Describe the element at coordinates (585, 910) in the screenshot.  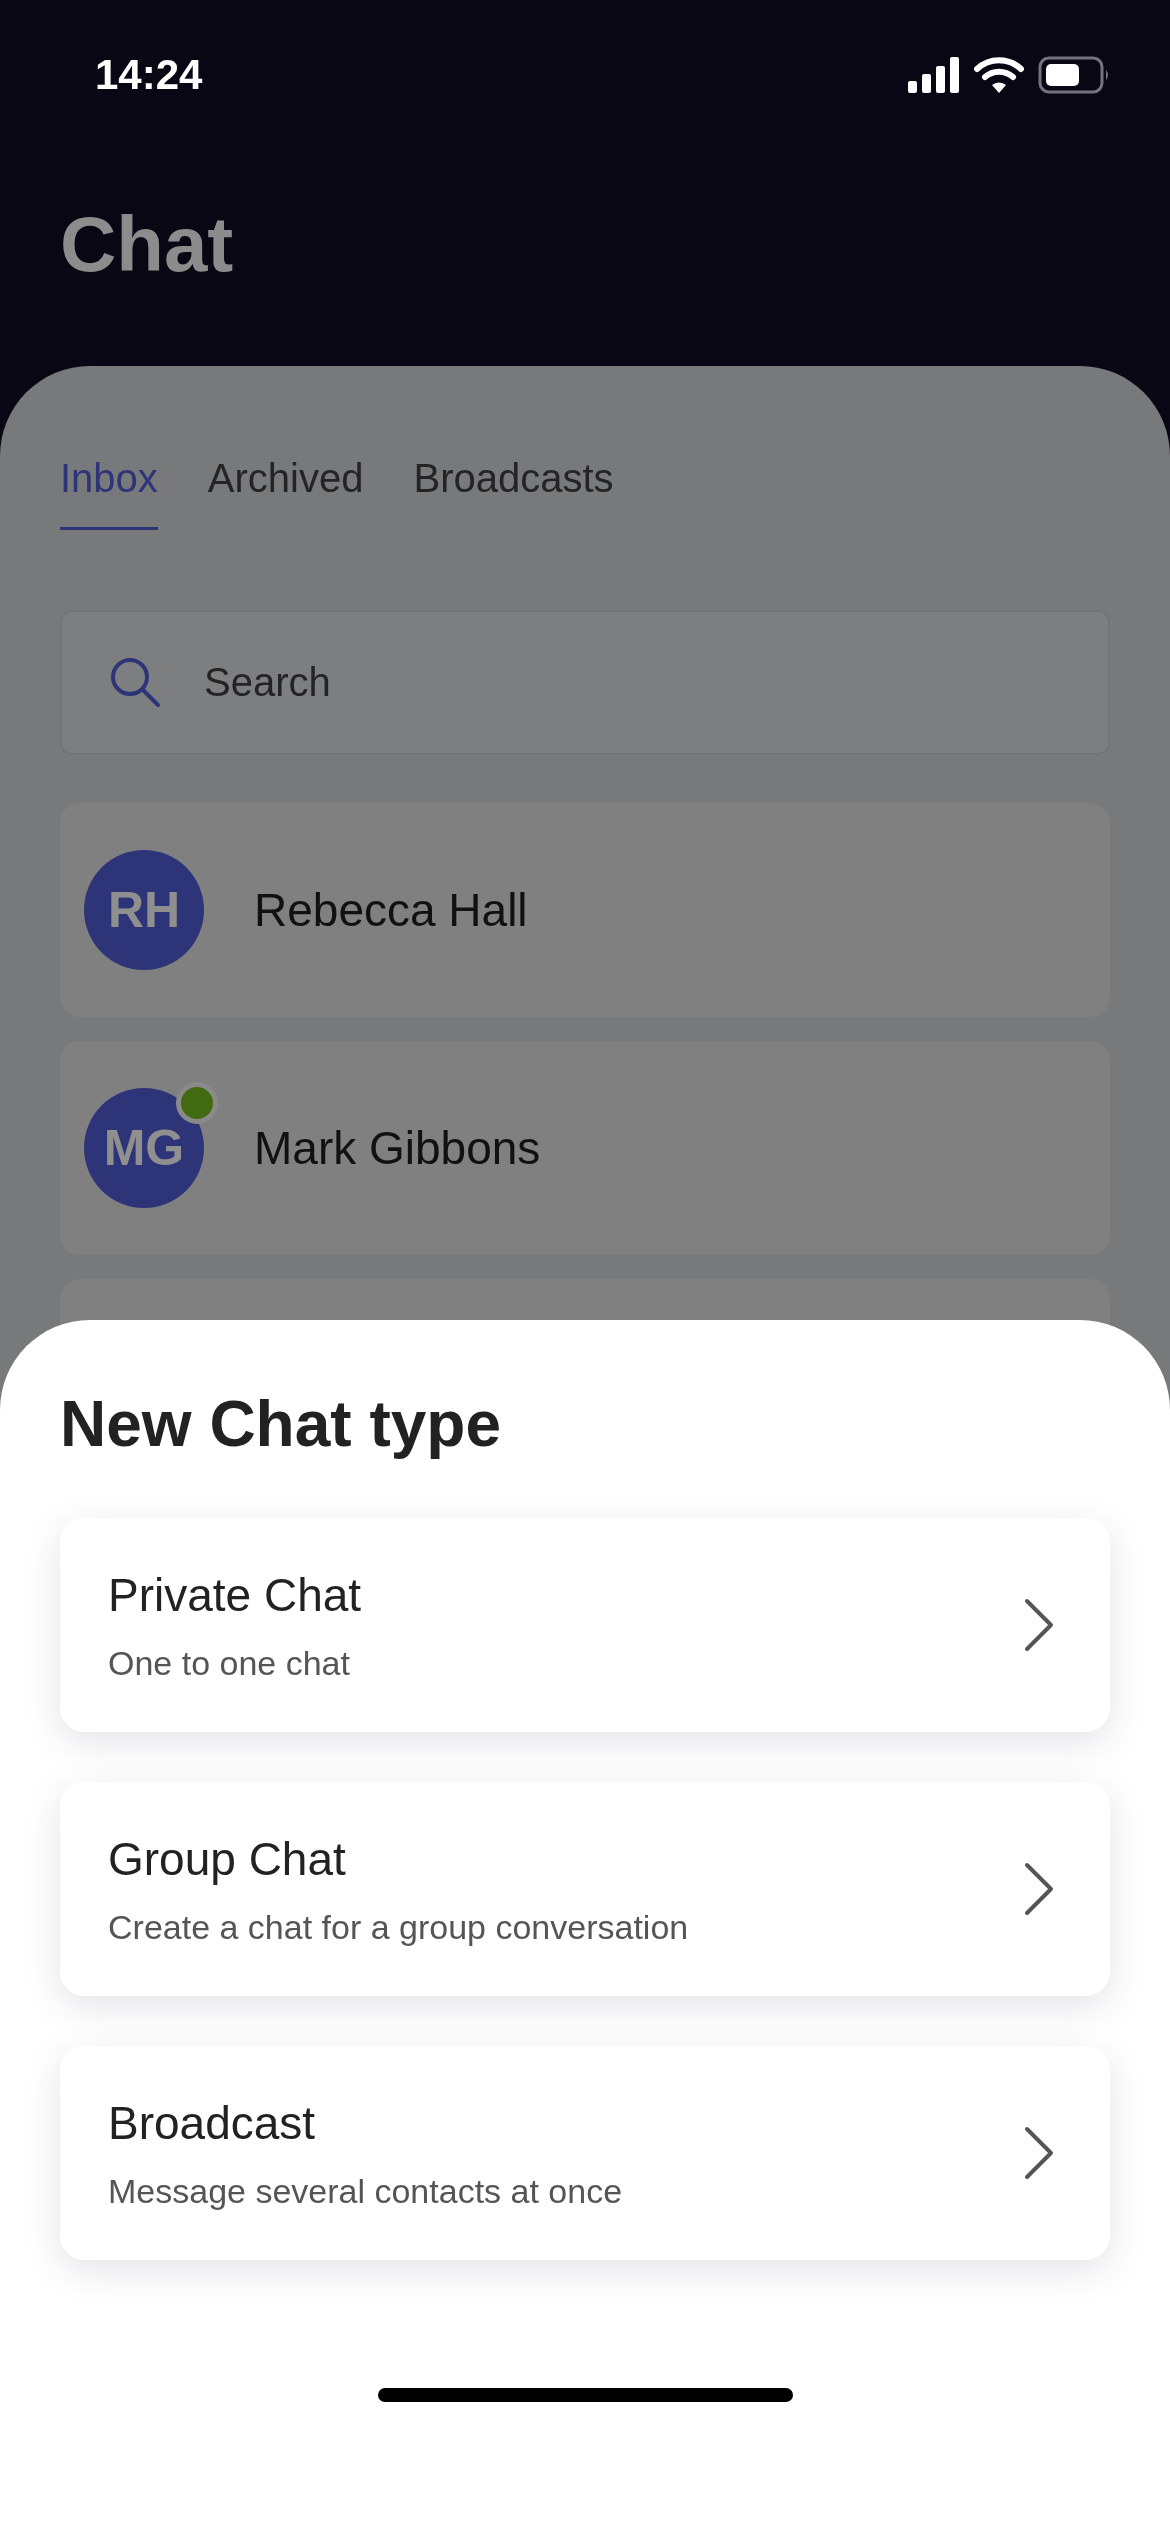
I see `chat-row: RH Rebecca Hall` at that location.